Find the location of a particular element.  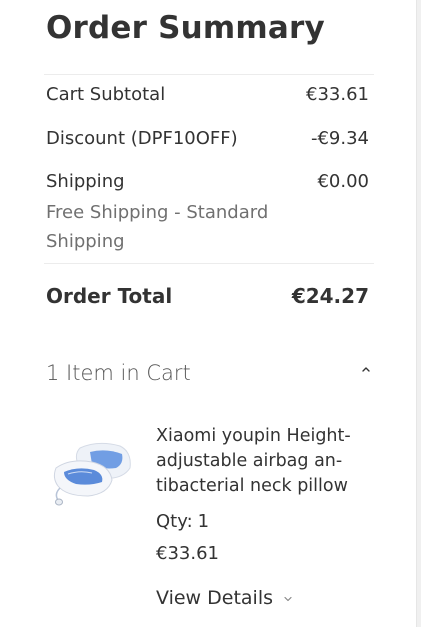

items-in-cart-label: 1 Item in Cart is located at coordinates (118, 373).